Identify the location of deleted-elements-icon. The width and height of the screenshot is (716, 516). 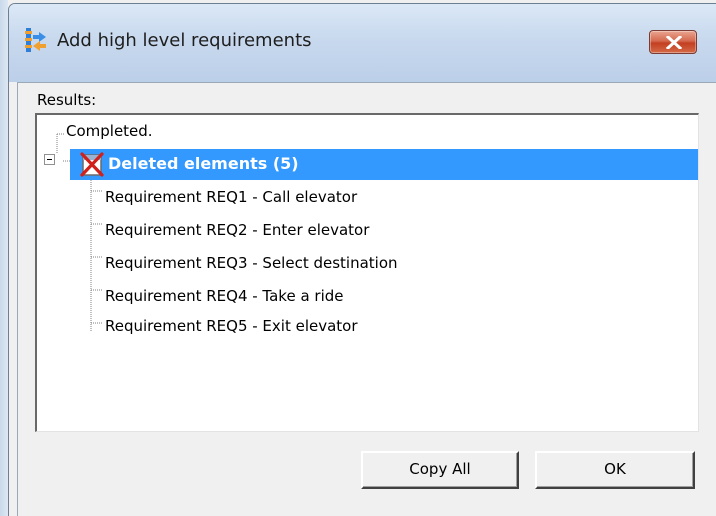
(92, 164).